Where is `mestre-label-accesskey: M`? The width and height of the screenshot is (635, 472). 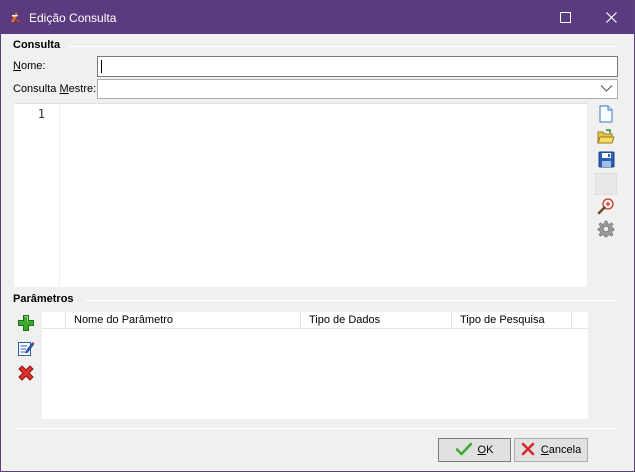
mestre-label-accesskey: M is located at coordinates (64, 89).